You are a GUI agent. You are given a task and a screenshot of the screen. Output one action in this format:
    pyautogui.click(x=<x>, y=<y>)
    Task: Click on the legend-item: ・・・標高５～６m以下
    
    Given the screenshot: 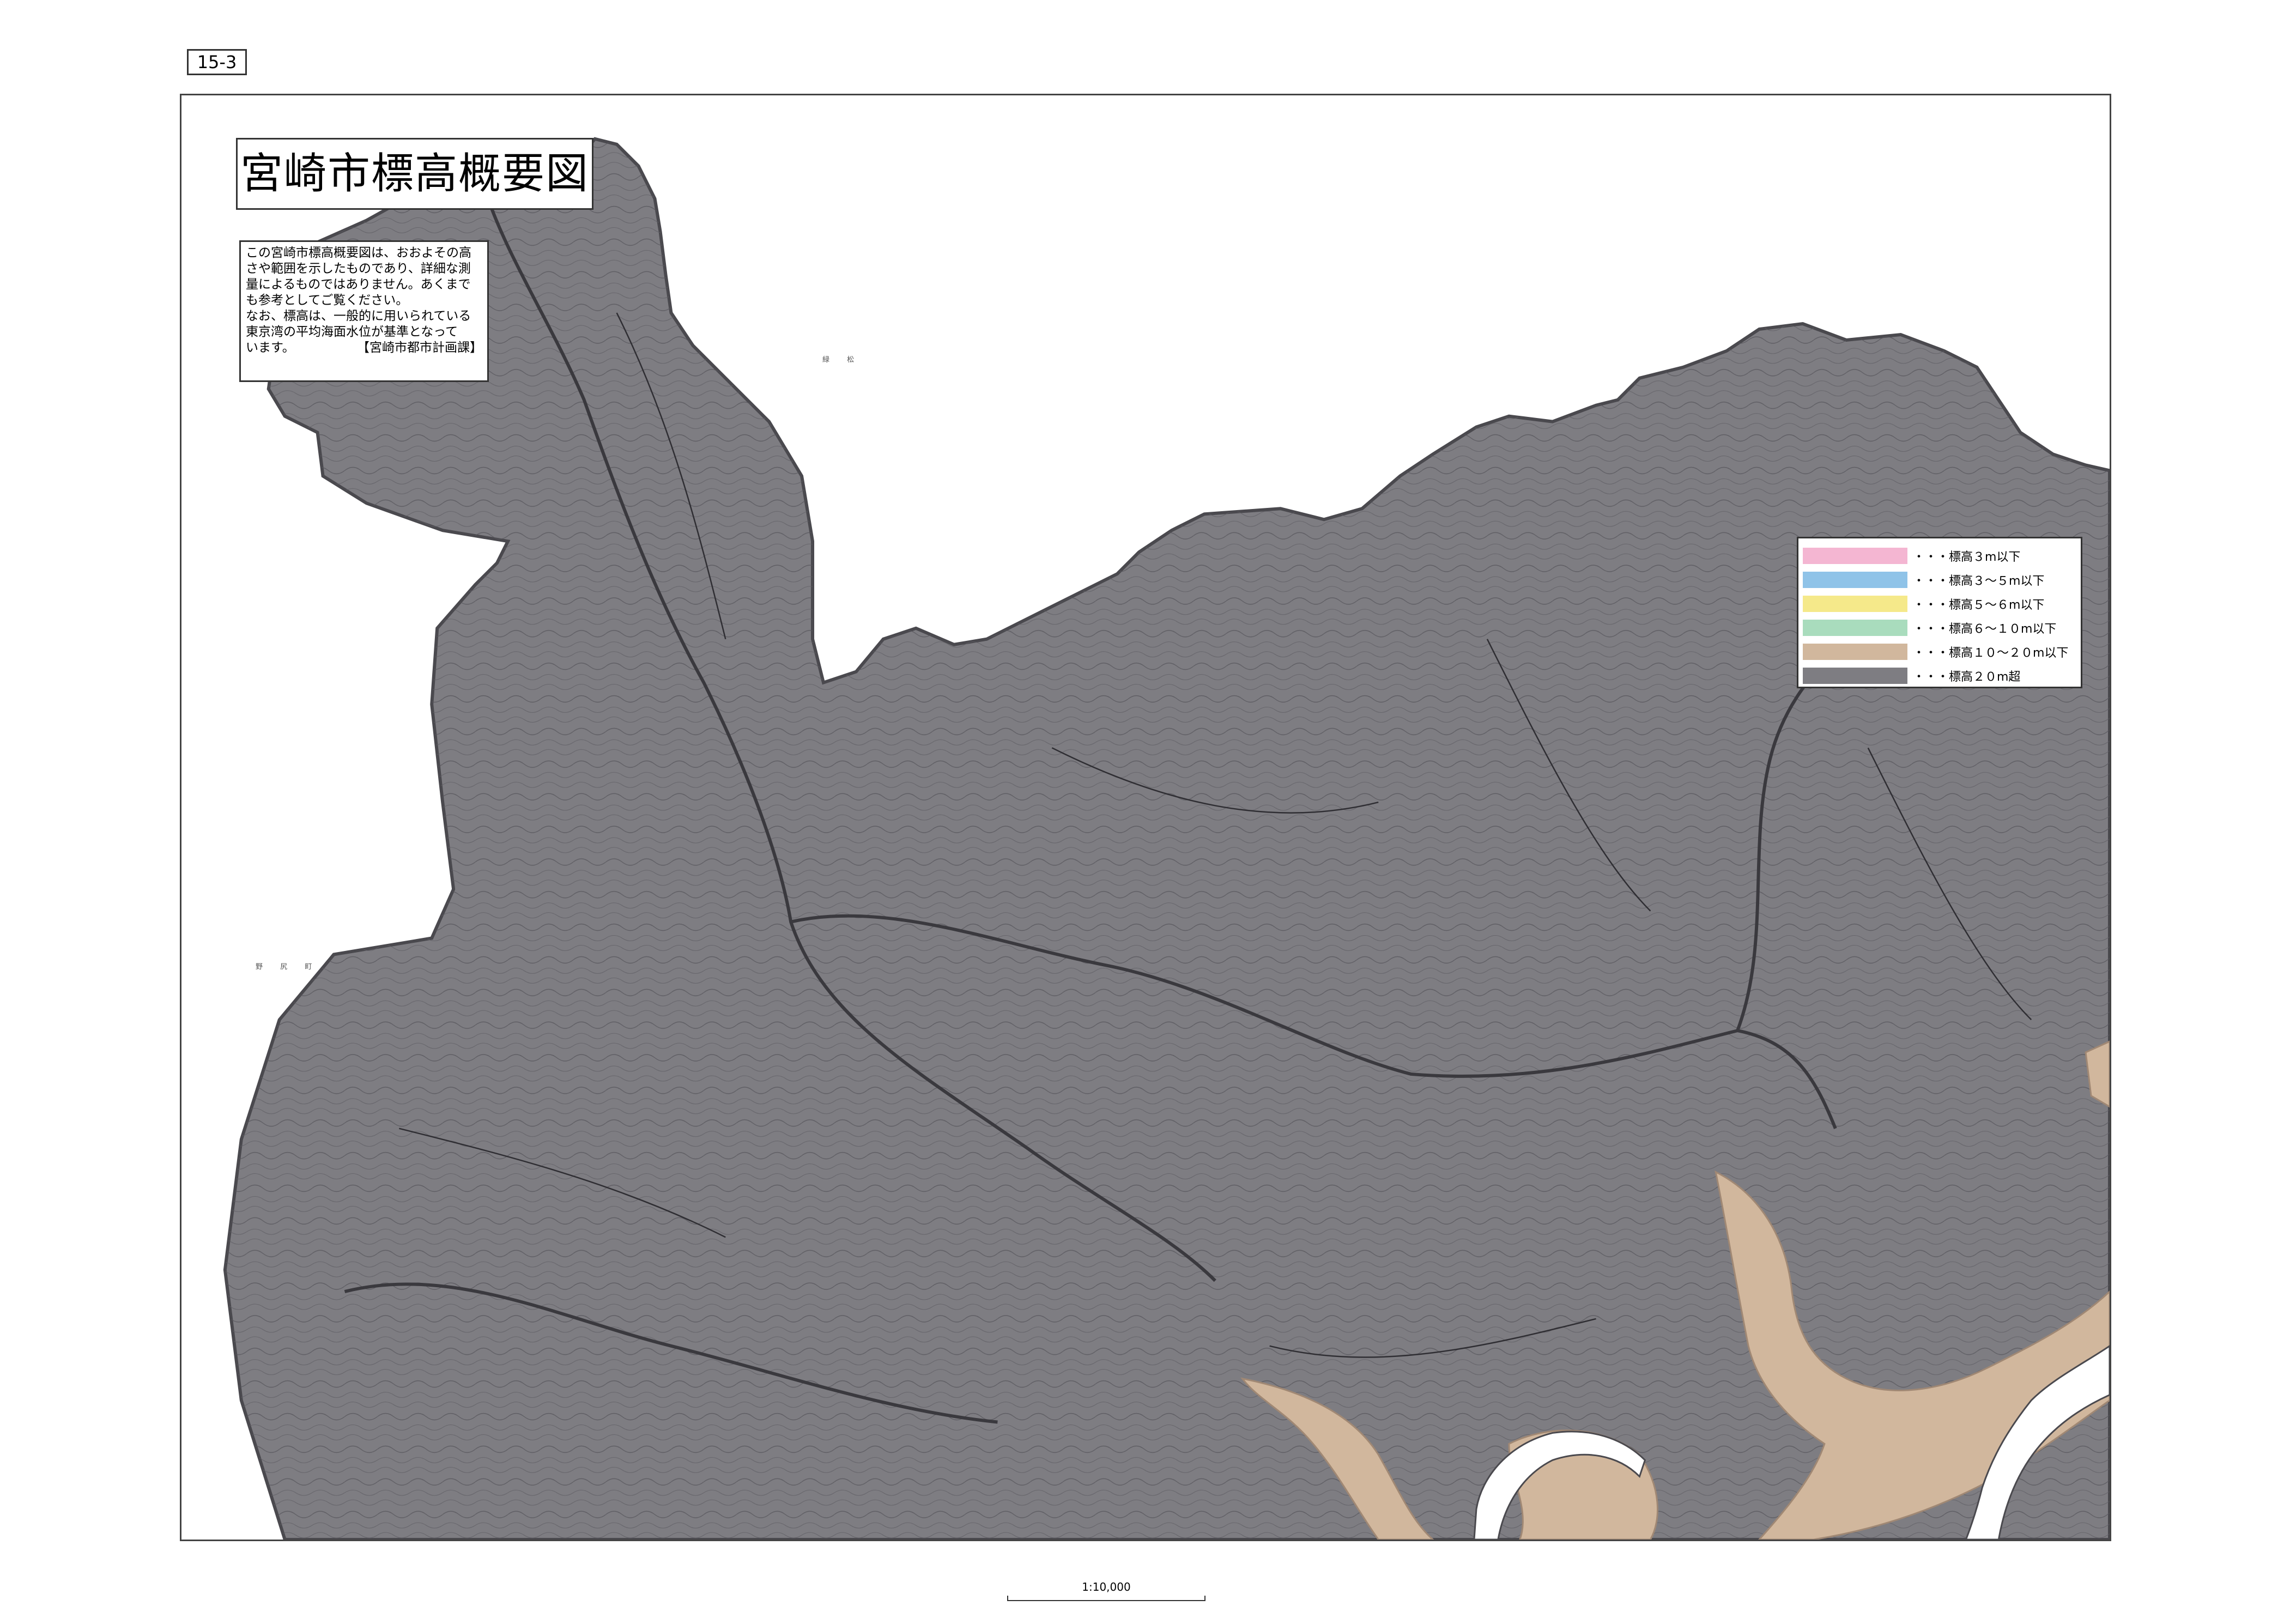 What is the action you would take?
    pyautogui.click(x=1939, y=604)
    